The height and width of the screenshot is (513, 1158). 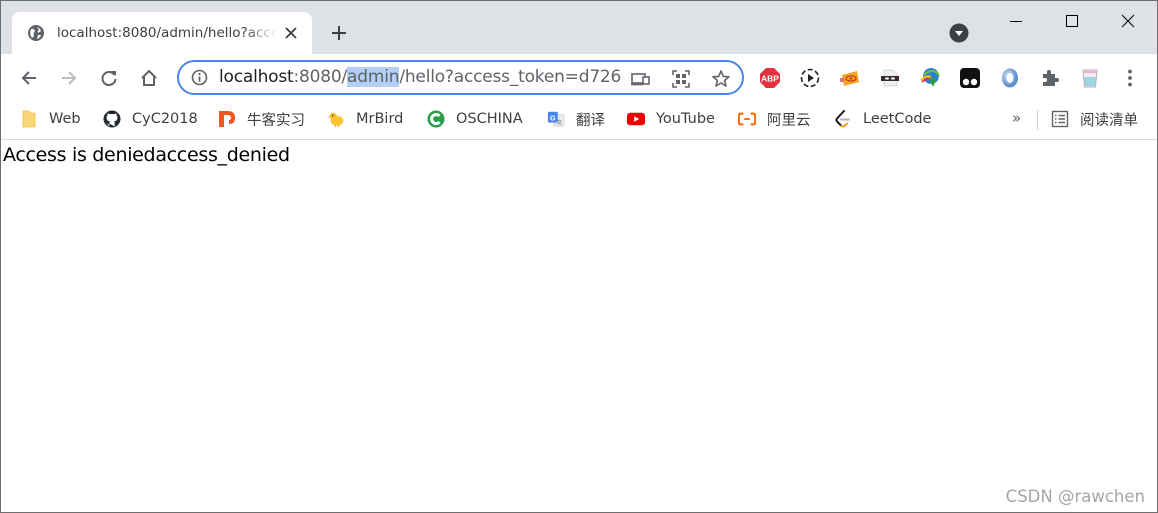 What do you see at coordinates (747, 119) in the screenshot?
I see `aliyun-icon` at bounding box center [747, 119].